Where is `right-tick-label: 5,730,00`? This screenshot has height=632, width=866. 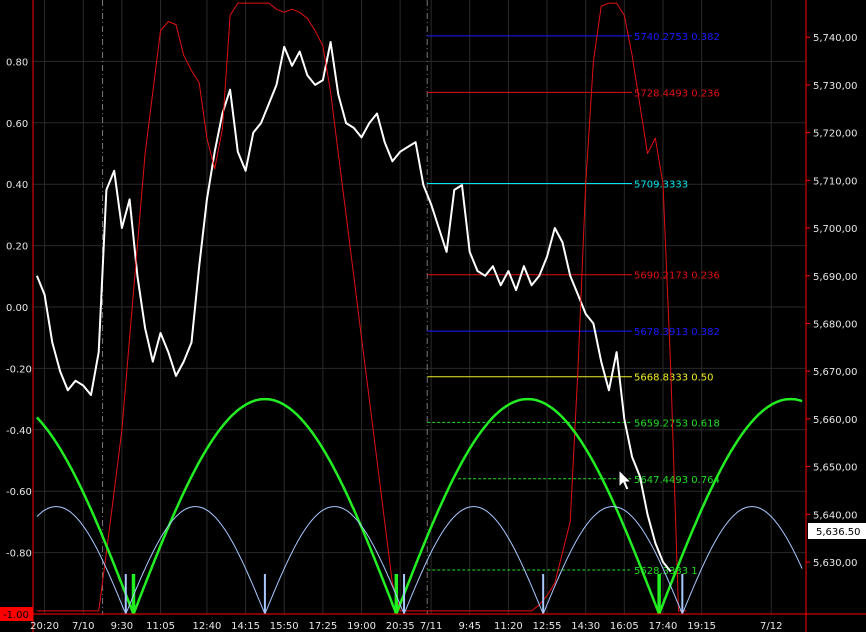 right-tick-label: 5,730,00 is located at coordinates (835, 86).